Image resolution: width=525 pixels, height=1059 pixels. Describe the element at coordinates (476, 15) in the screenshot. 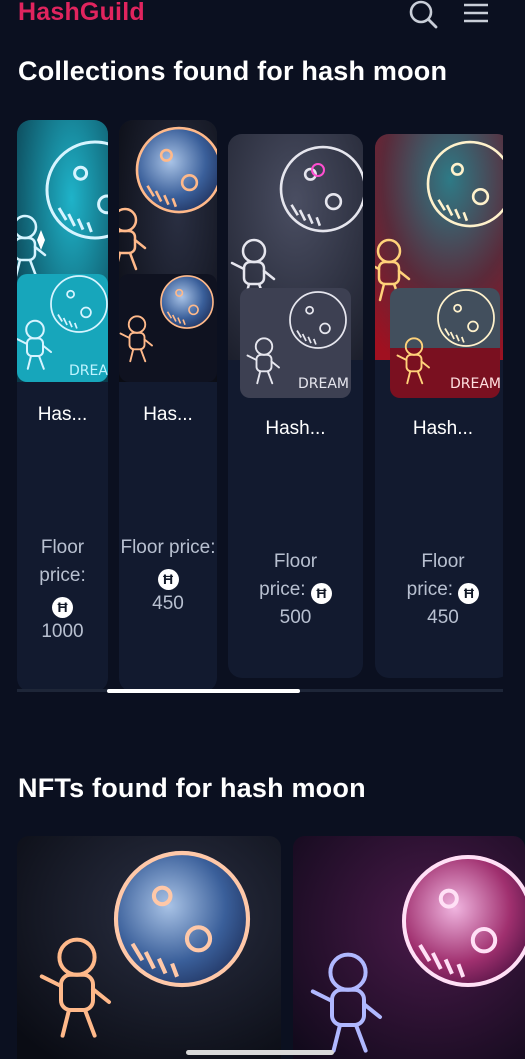

I see `hamburger-menu-icon` at that location.